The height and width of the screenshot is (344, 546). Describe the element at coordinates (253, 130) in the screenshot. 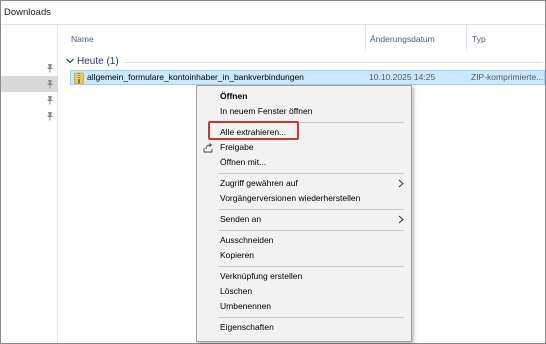

I see `highlight-box` at that location.